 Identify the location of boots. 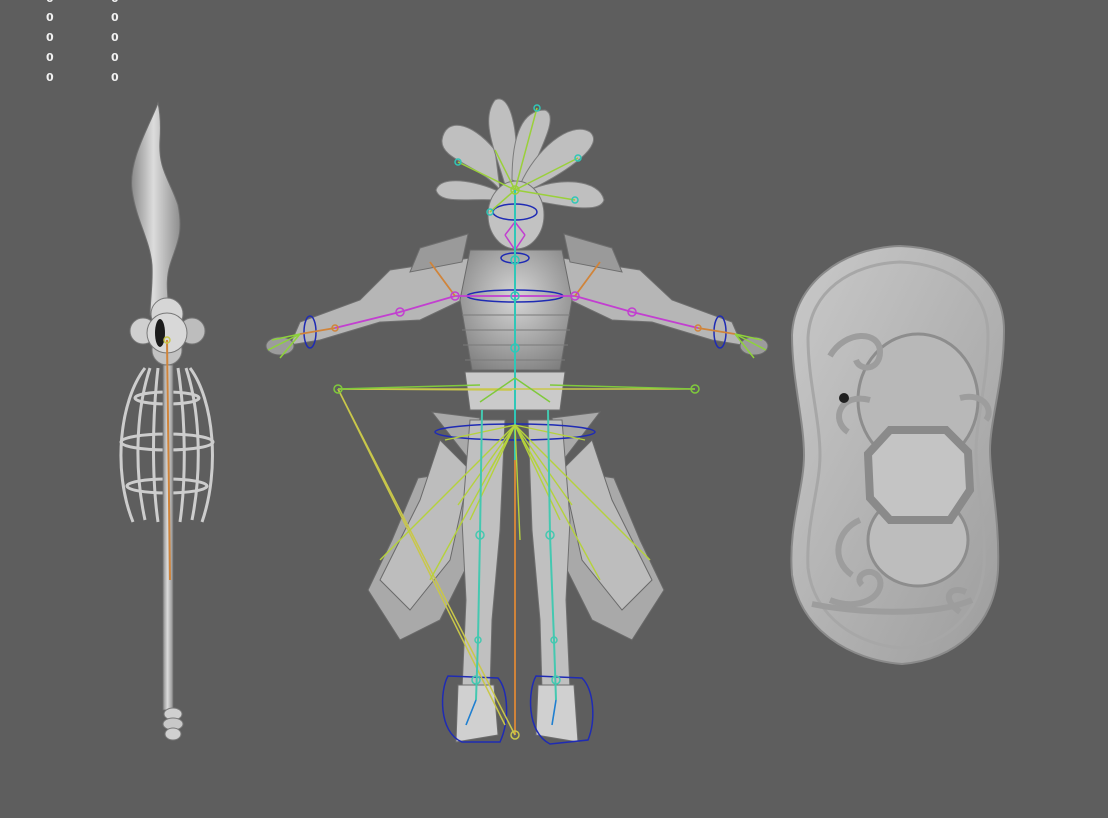
(517, 713).